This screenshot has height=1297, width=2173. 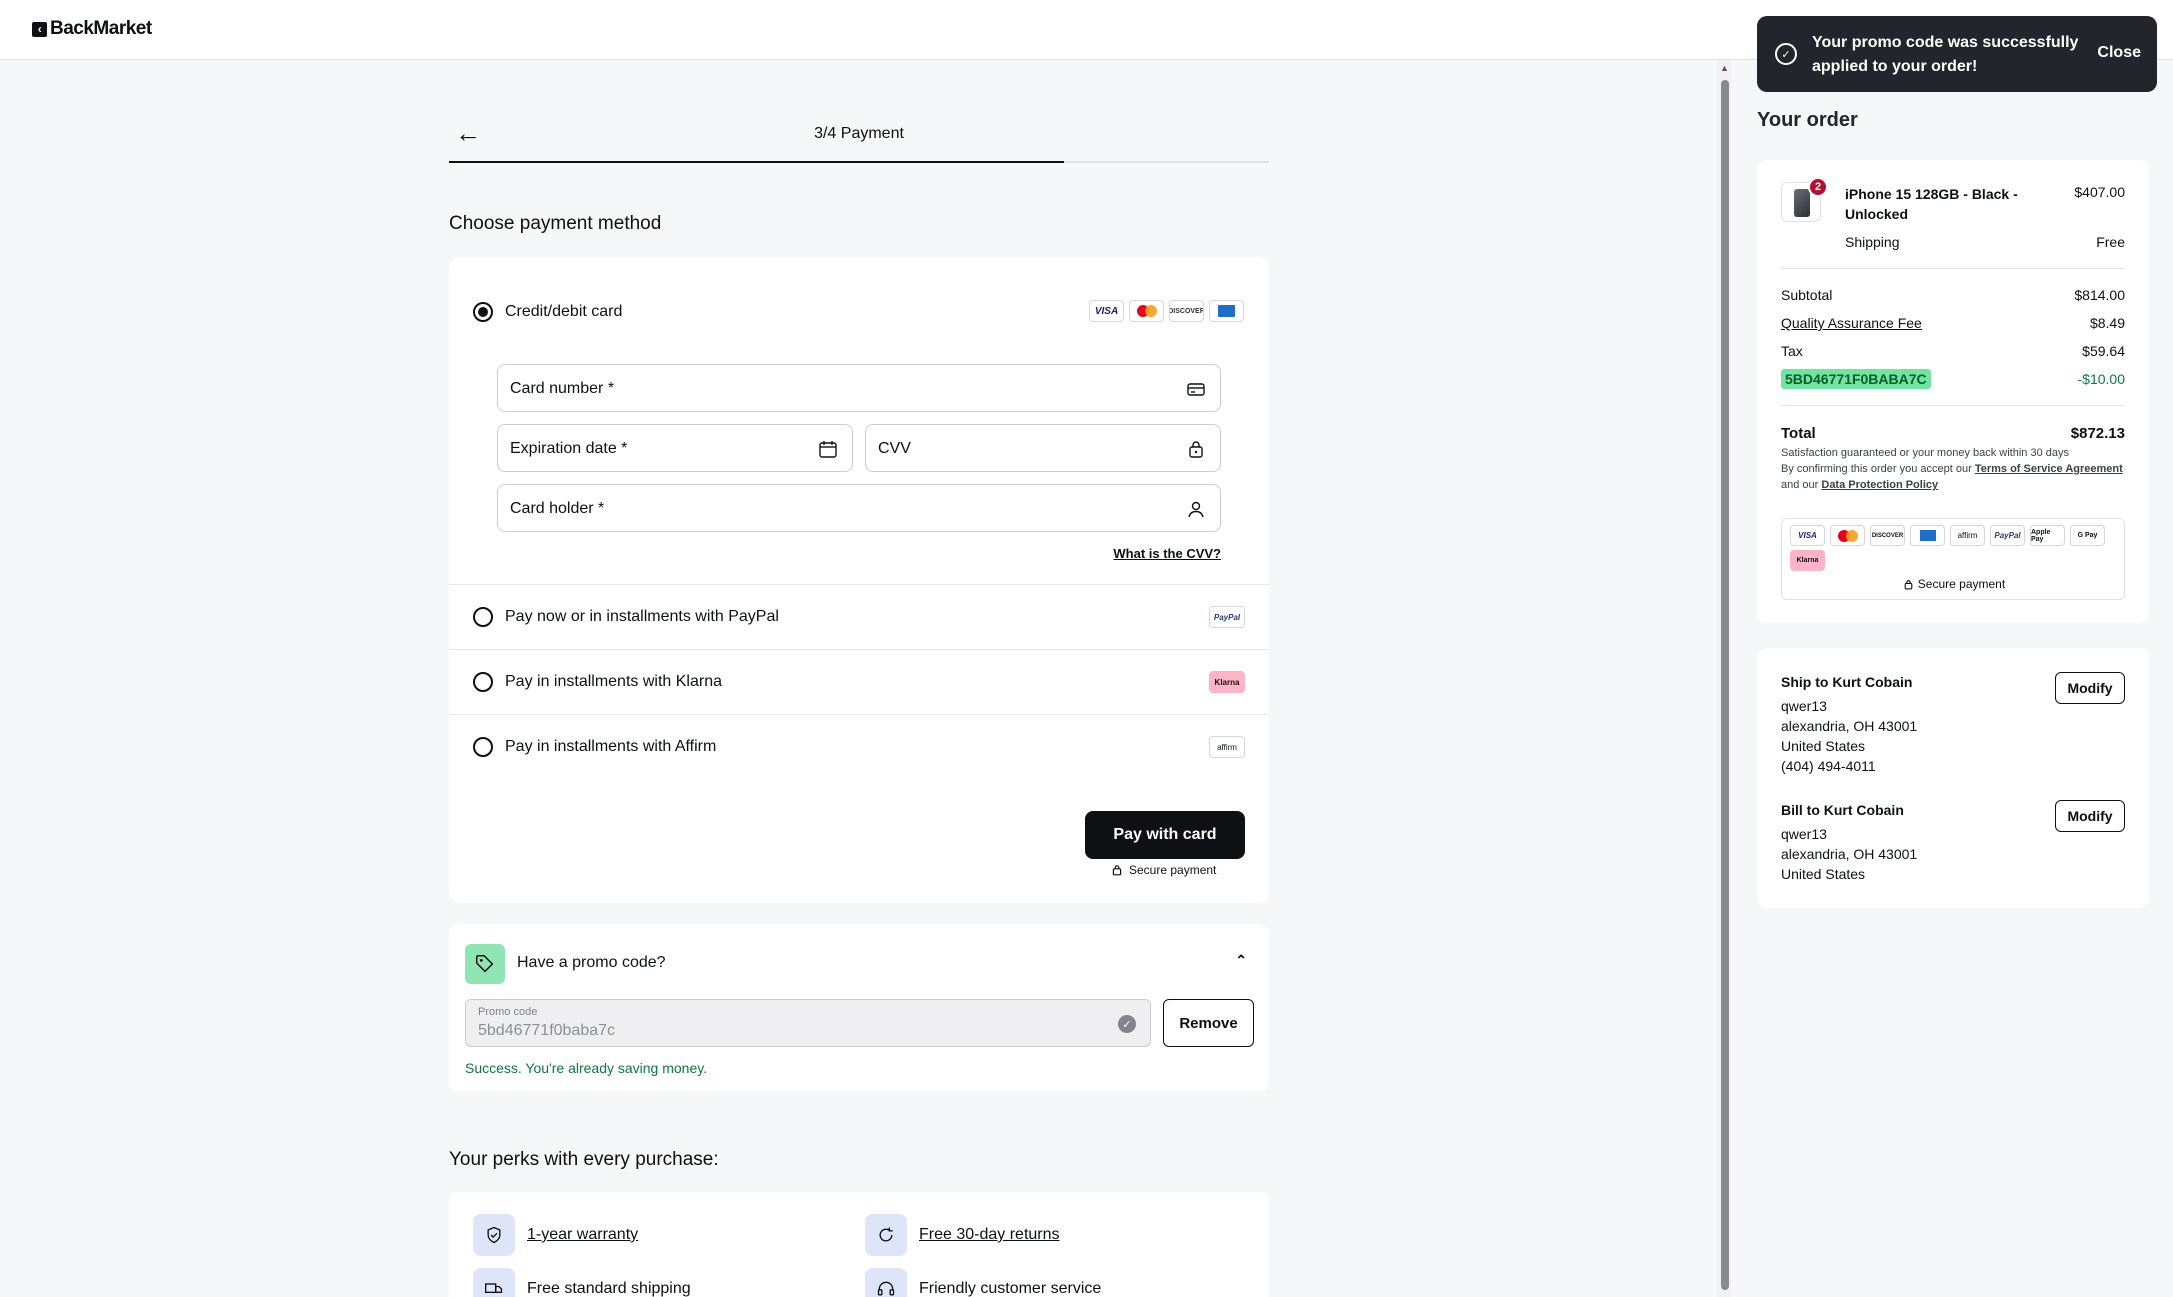 I want to click on promo-success-message: Success. You're already saving money., so click(x=586, y=1068).